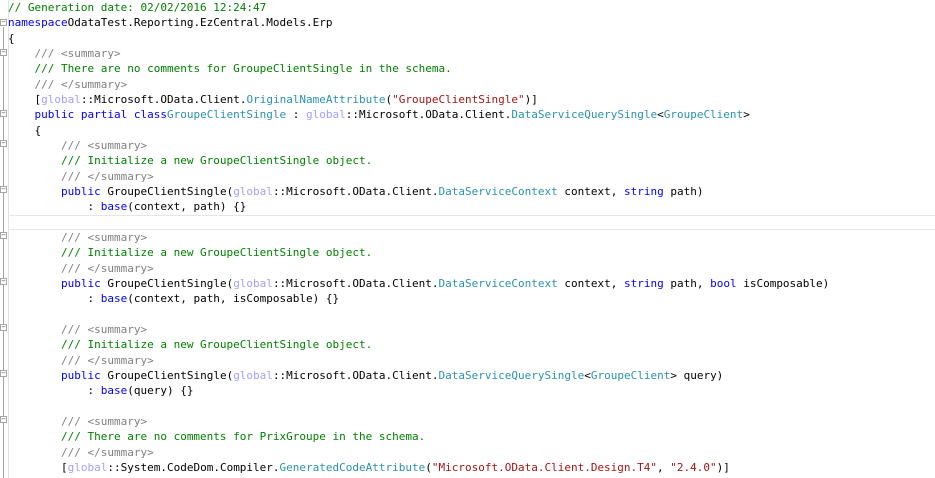  I want to click on collapse-class-icon: −, so click(3, 113).